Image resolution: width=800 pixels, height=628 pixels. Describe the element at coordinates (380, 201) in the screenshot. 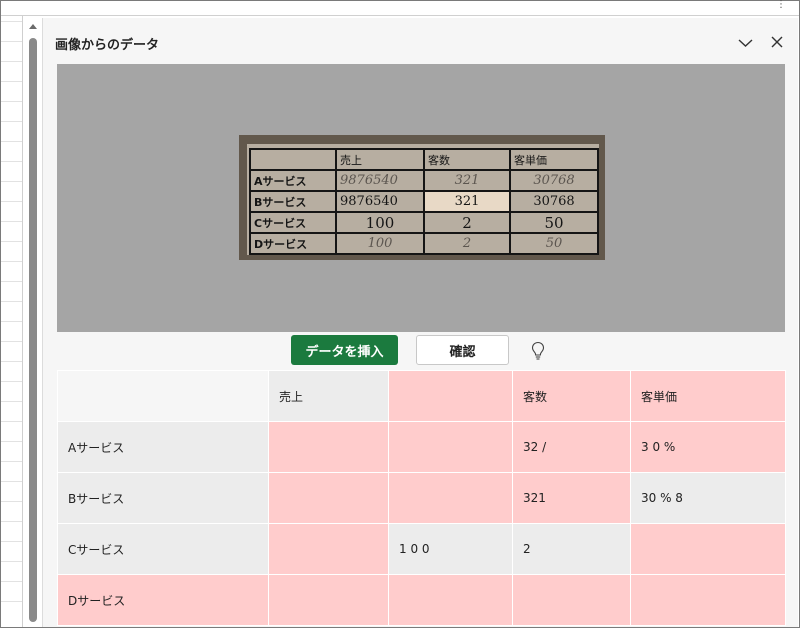

I see `photo-cell: 9876540` at that location.